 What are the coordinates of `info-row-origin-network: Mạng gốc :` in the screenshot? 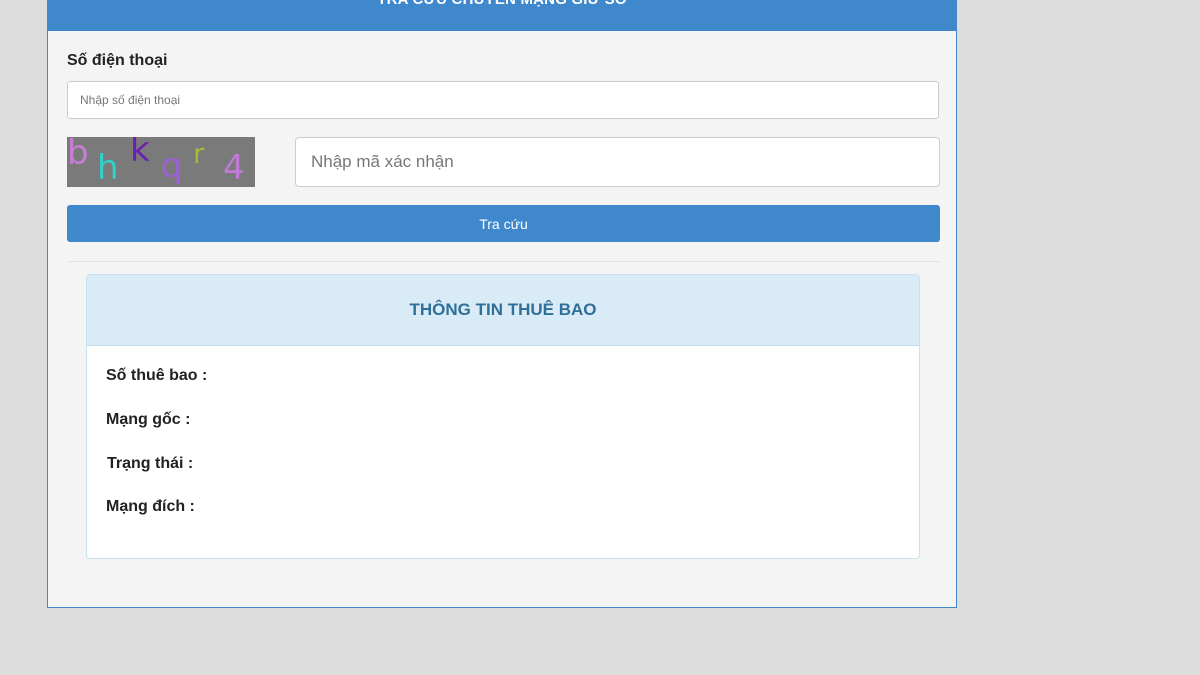 It's located at (148, 420).